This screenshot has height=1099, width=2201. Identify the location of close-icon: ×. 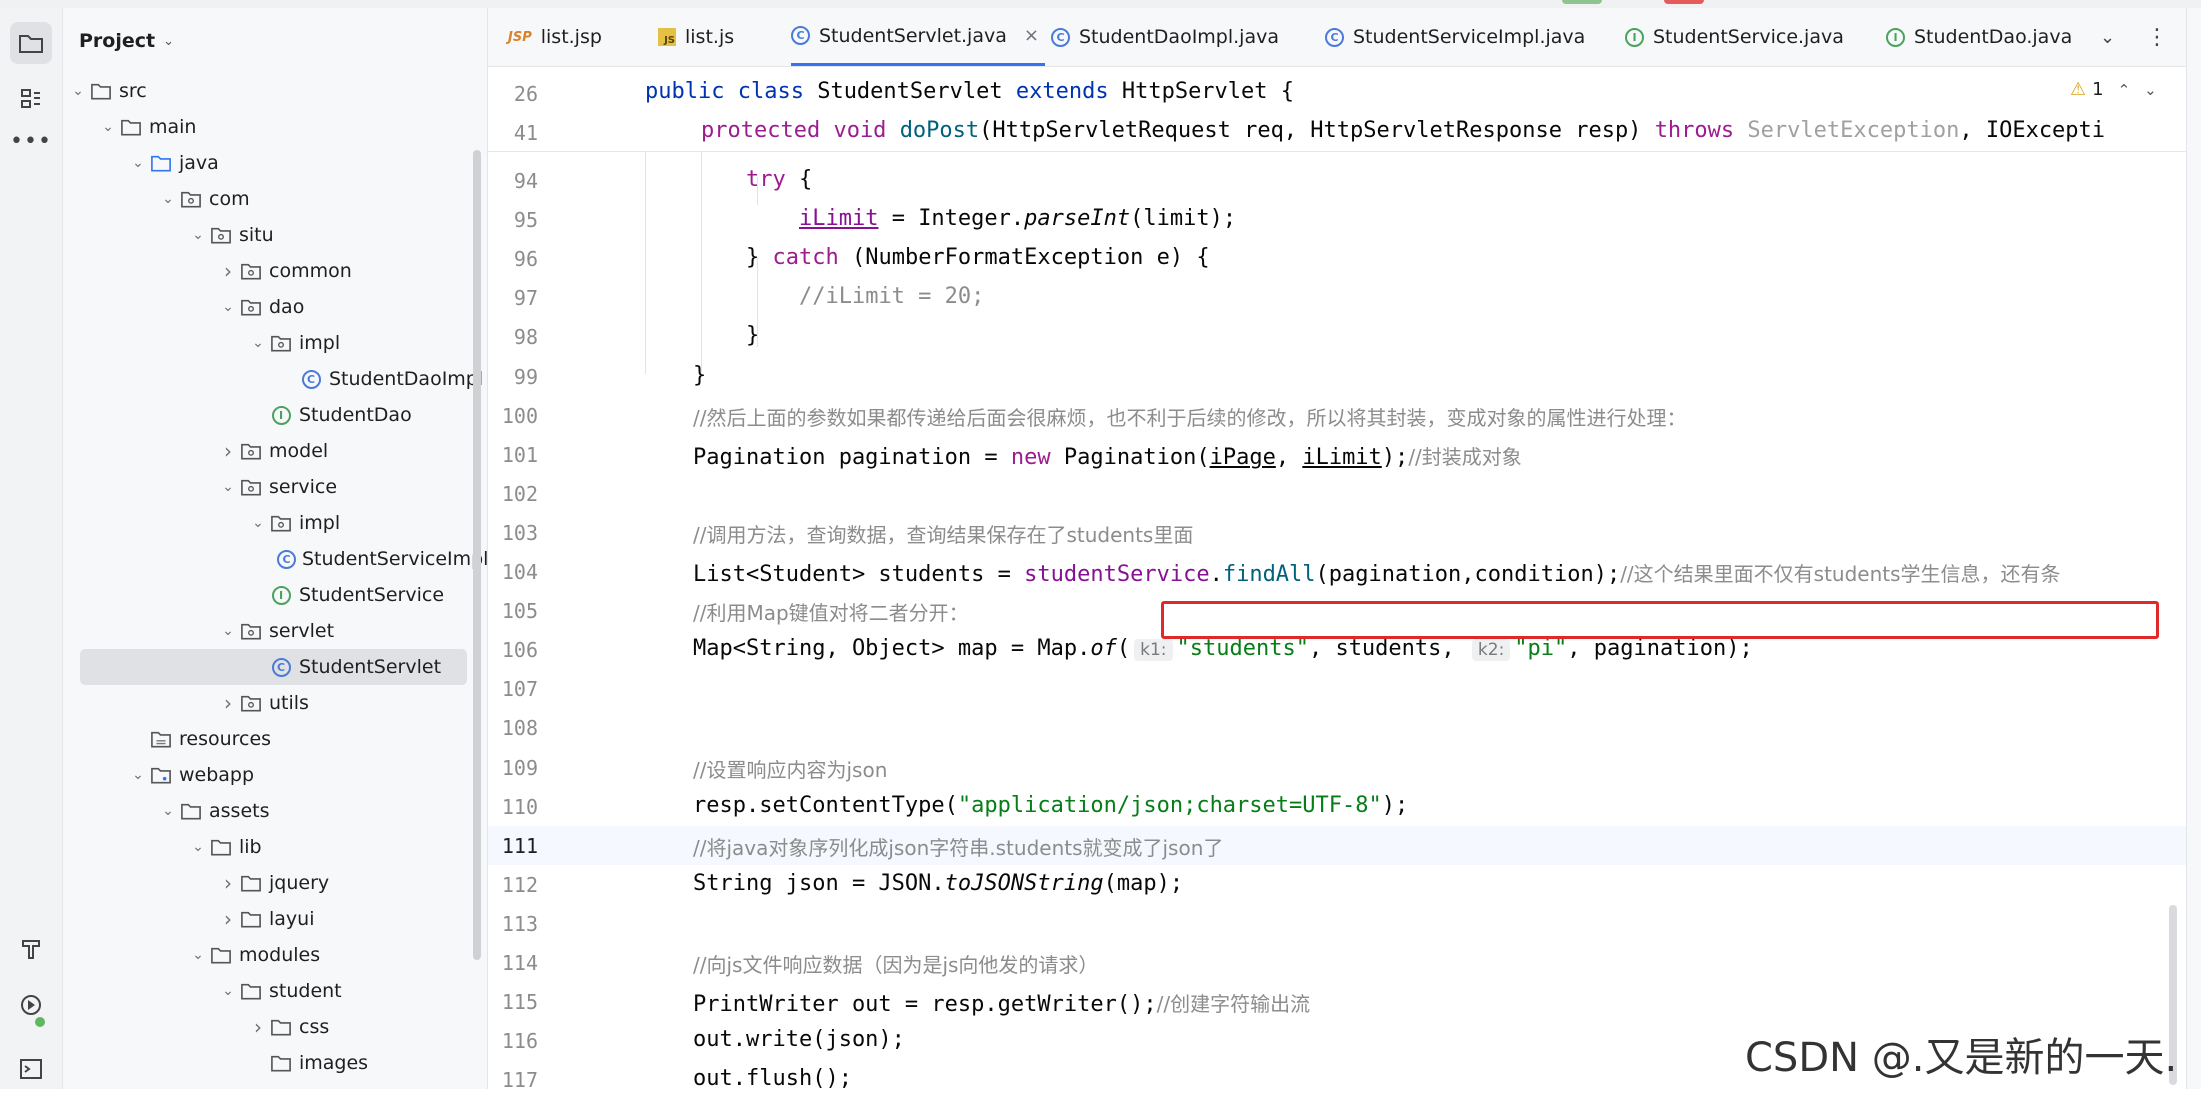
(1031, 35).